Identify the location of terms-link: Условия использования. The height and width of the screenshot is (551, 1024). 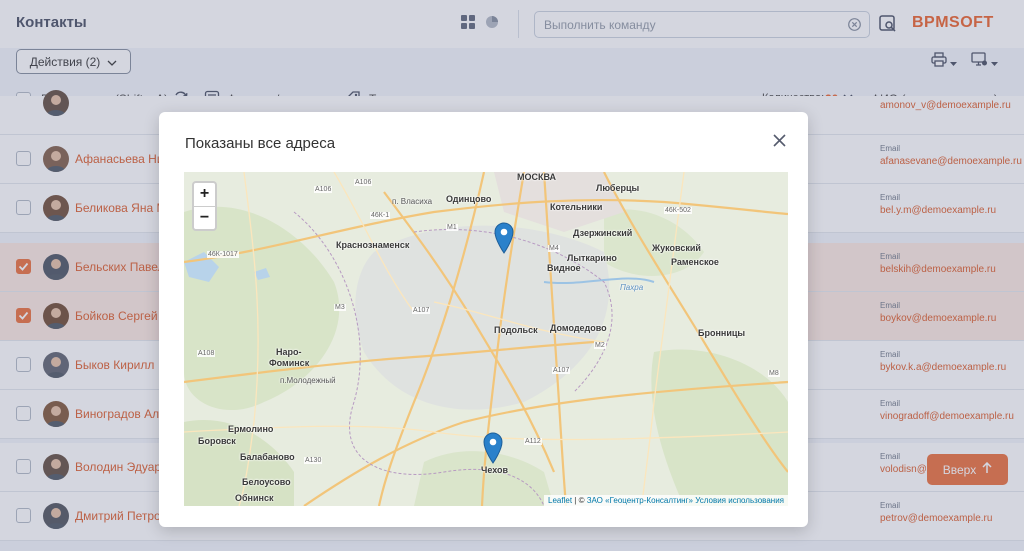
(739, 500).